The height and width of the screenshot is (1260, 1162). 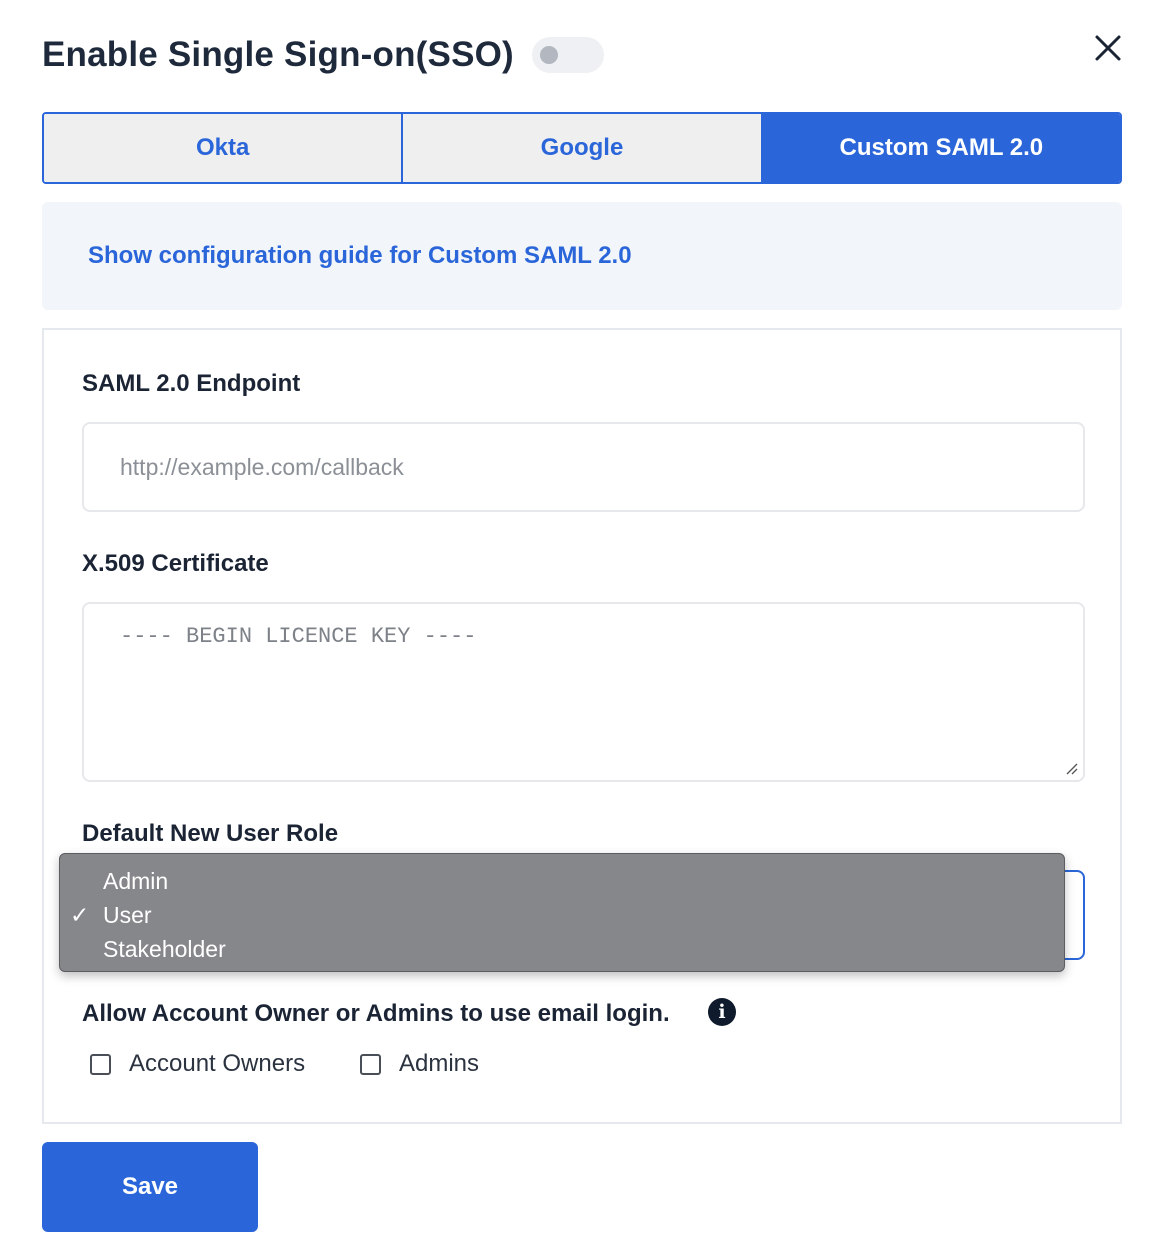 What do you see at coordinates (548, 55) in the screenshot?
I see `toggle-knob` at bounding box center [548, 55].